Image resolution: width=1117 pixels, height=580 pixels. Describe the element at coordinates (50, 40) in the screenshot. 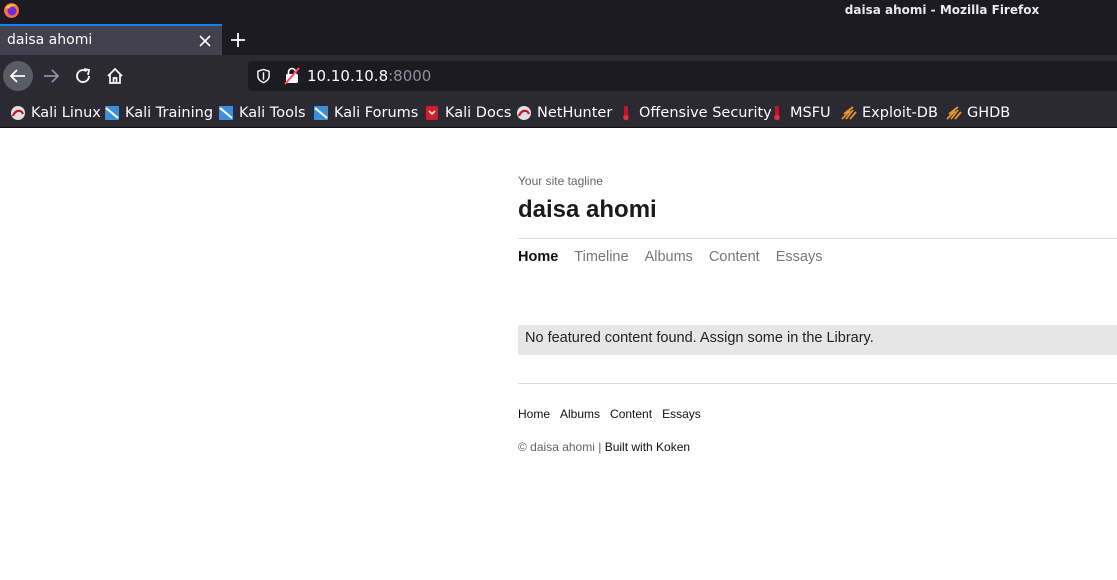

I see `tab-title: daisa ahomi` at that location.